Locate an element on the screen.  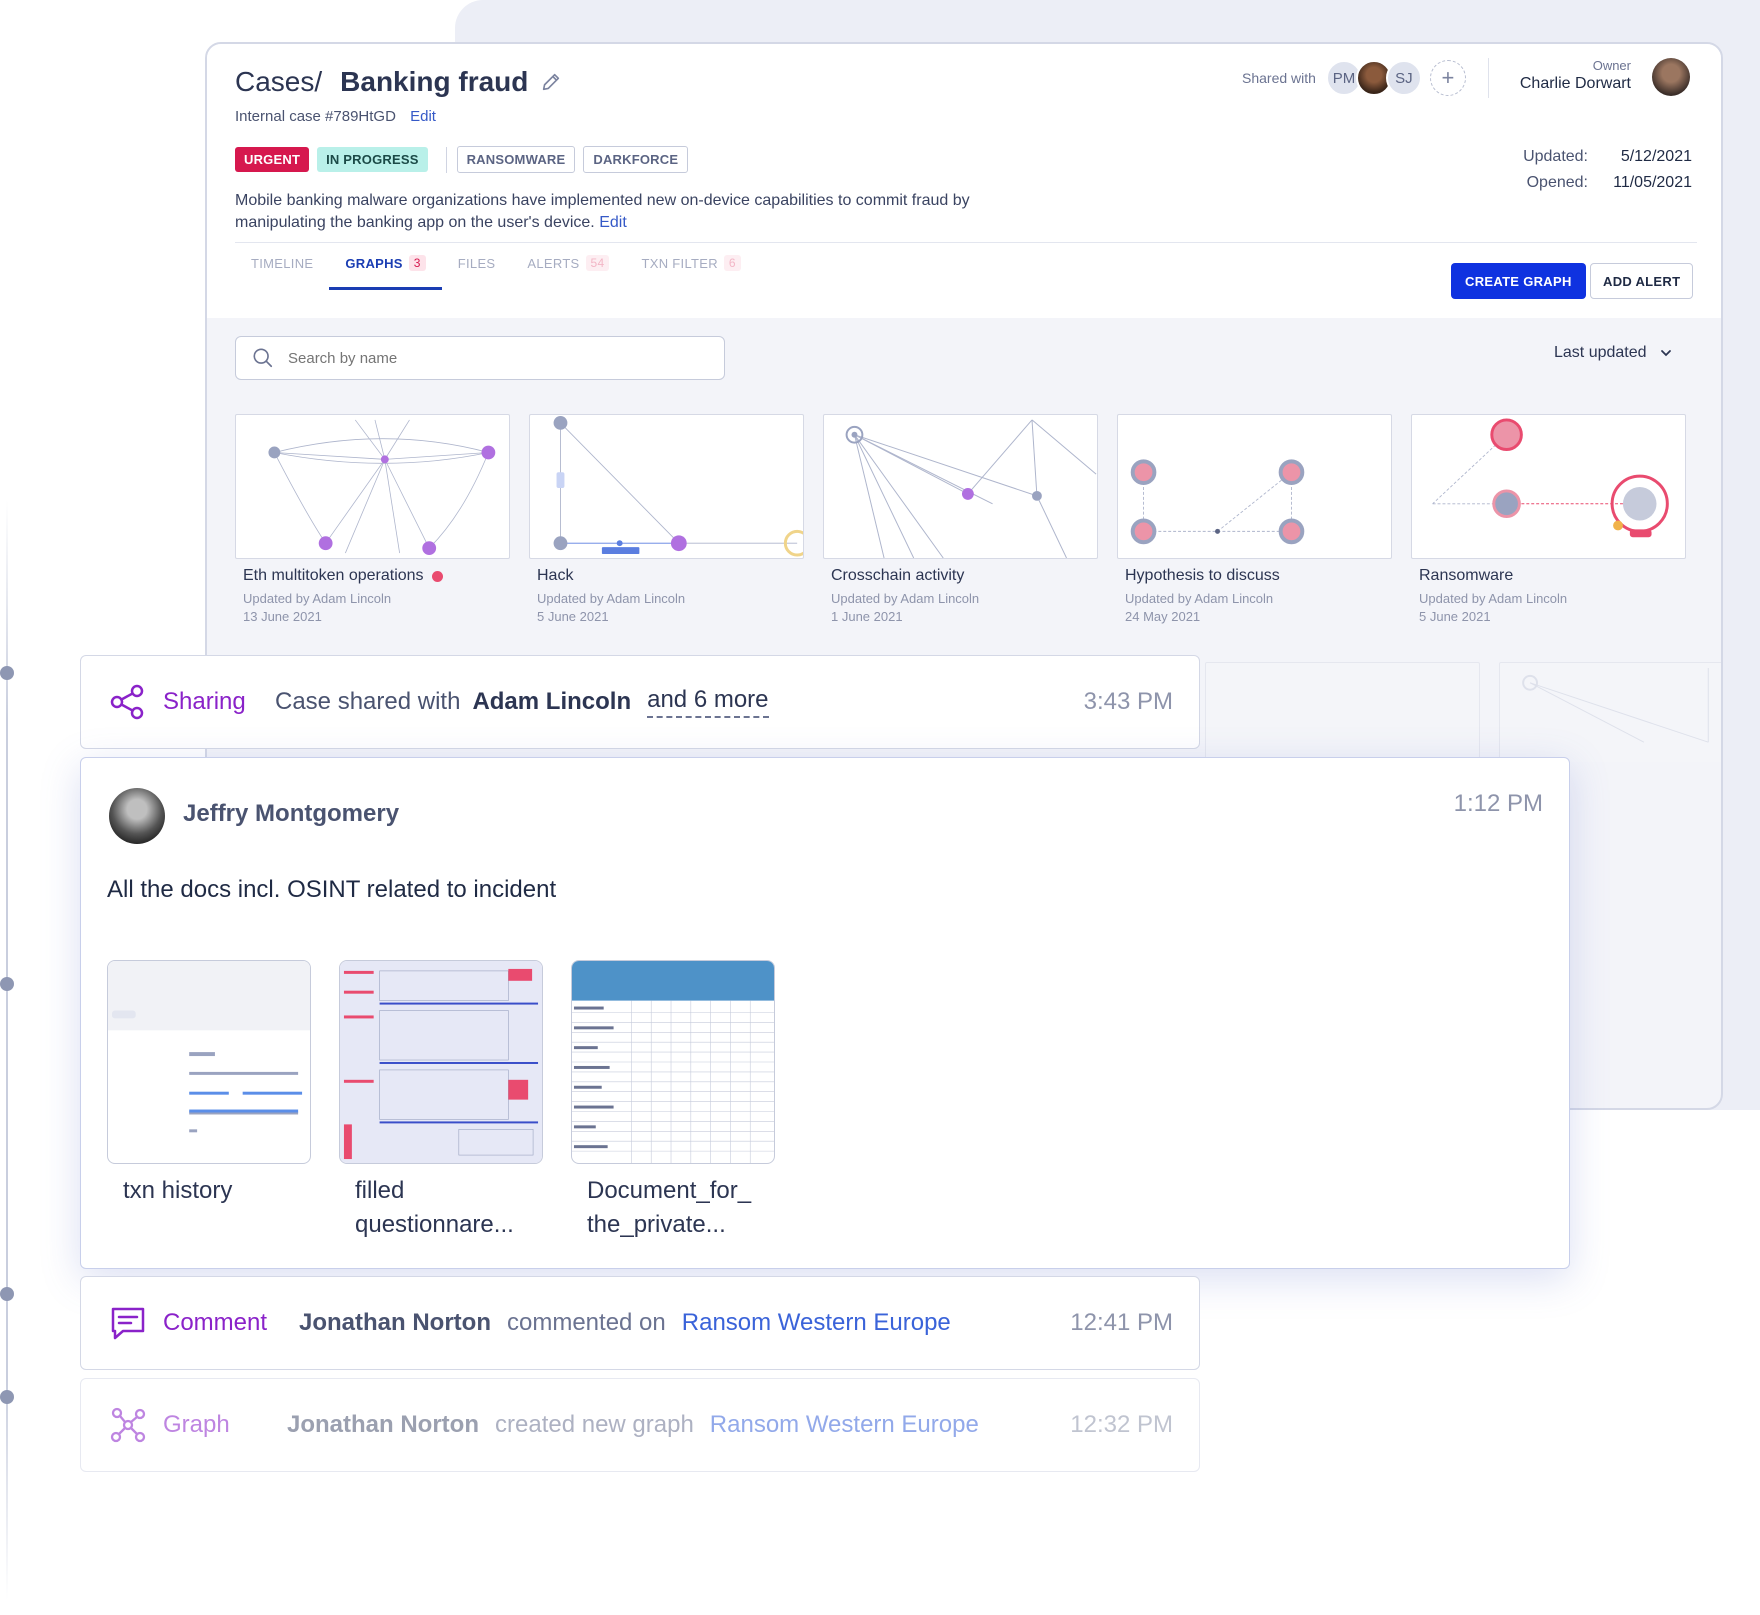
owner-avatar is located at coordinates (1671, 77).